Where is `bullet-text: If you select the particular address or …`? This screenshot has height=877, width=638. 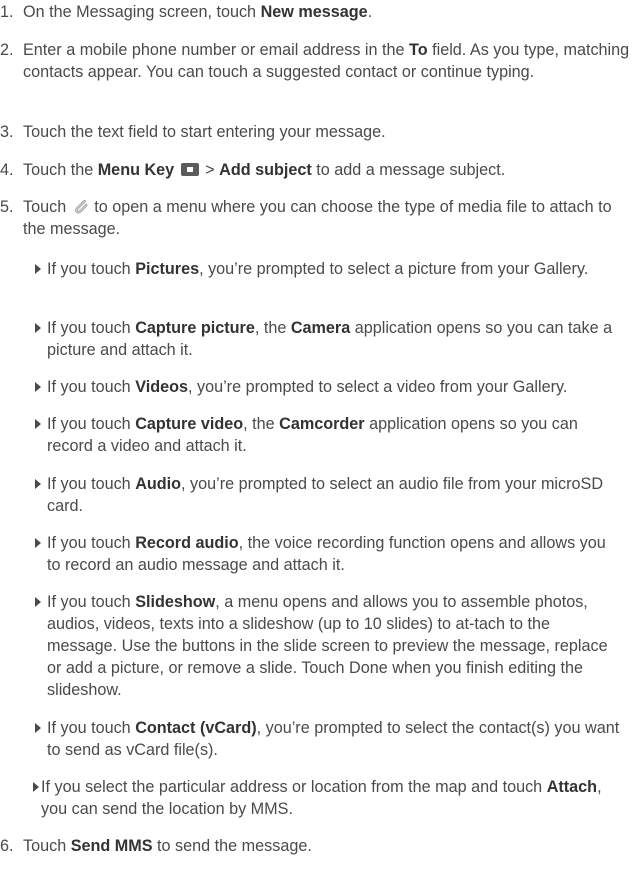 bullet-text: If you select the particular address or … is located at coordinates (321, 798).